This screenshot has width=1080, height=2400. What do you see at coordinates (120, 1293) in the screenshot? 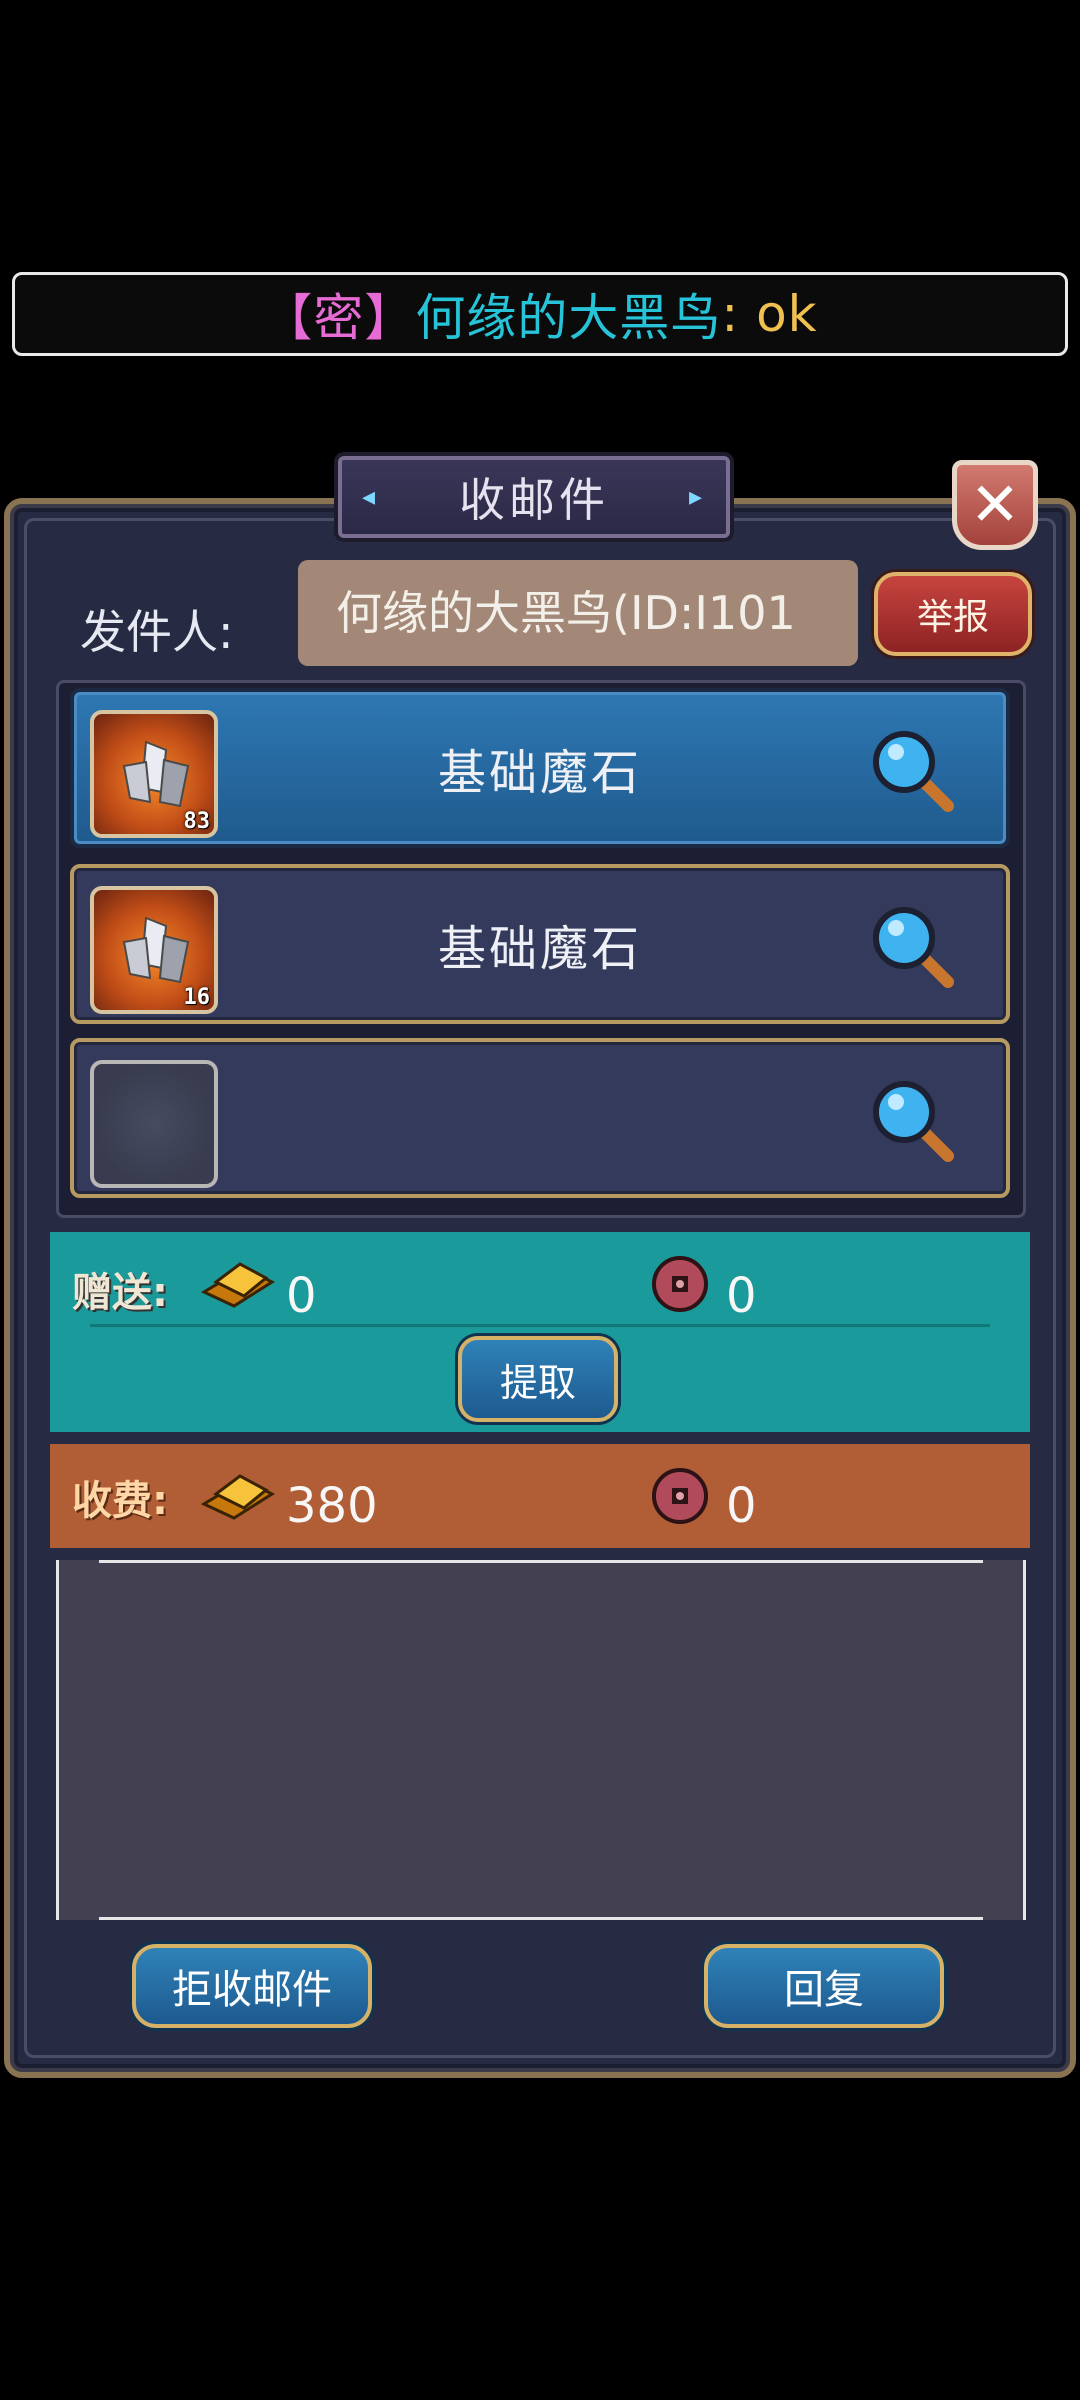
I see `gift-label: 赠送:` at bounding box center [120, 1293].